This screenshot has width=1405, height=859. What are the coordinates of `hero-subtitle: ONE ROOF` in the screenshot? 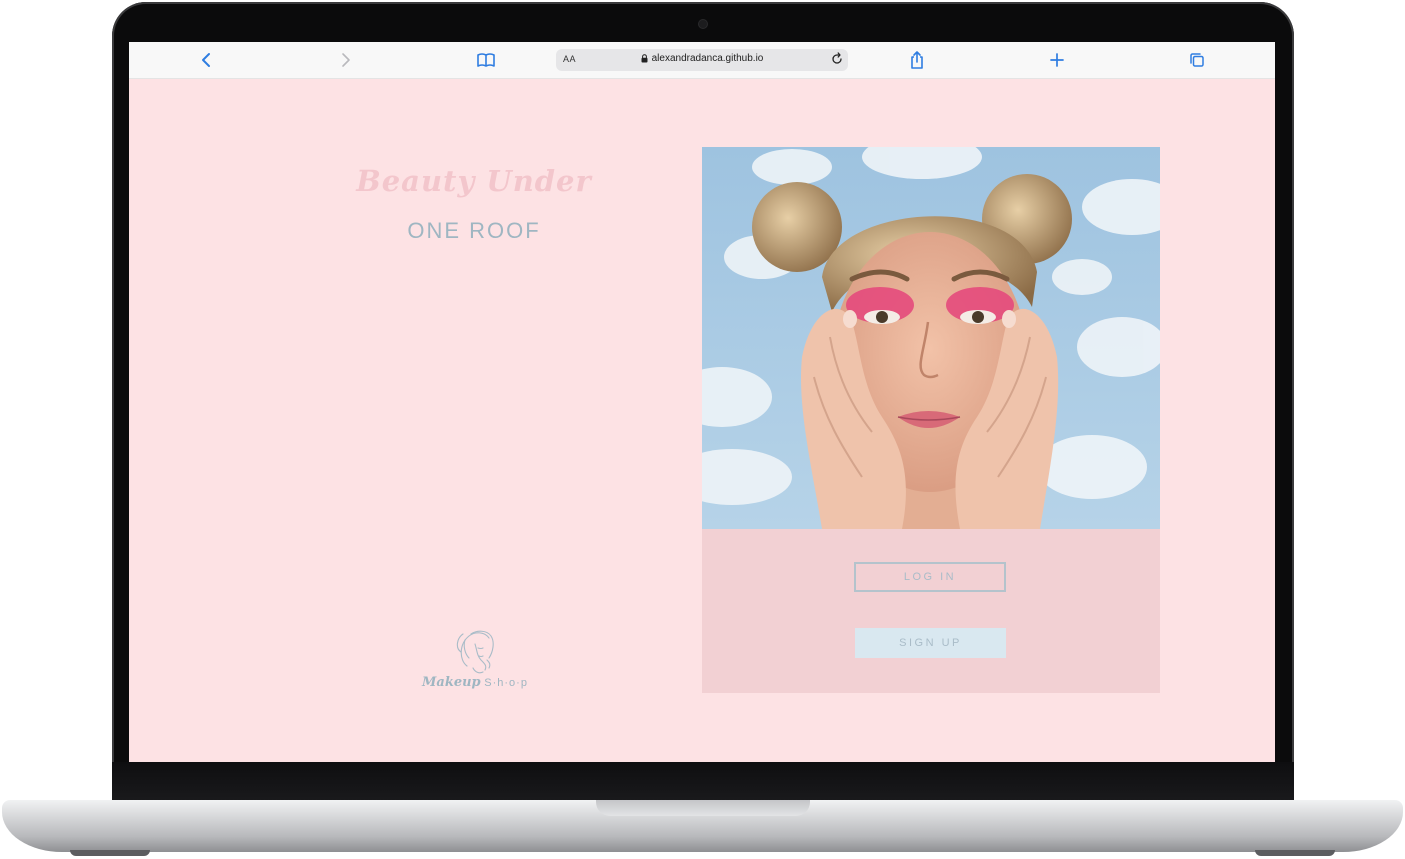 It's located at (474, 230).